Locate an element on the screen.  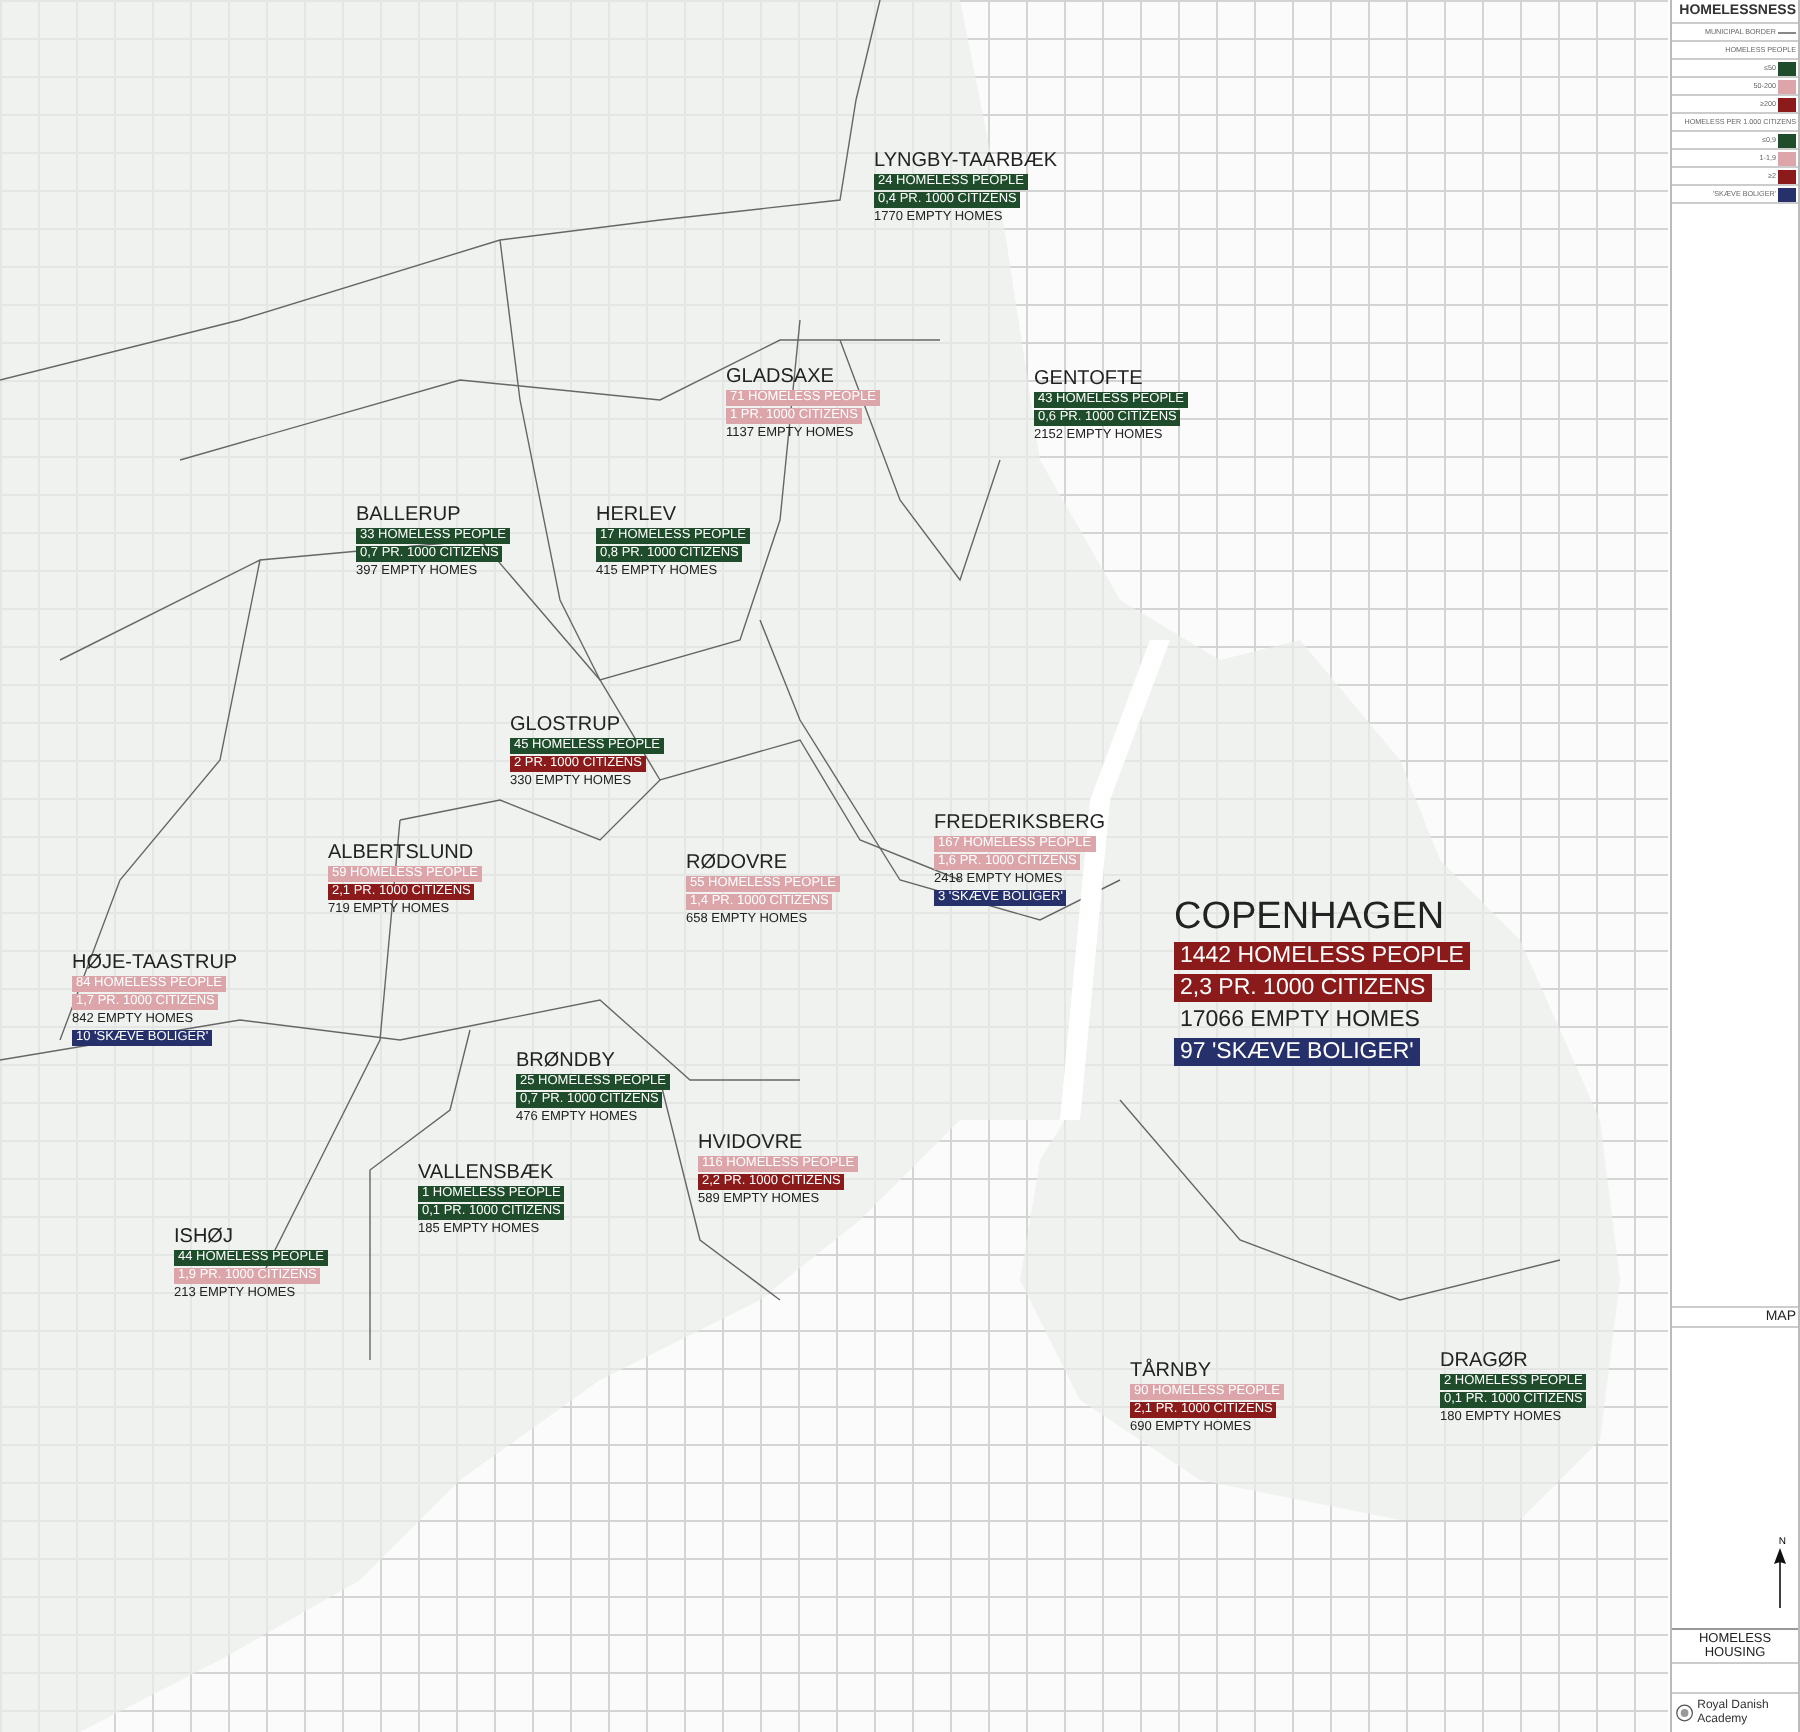
municipality-name: BALLERUP is located at coordinates (408, 515).